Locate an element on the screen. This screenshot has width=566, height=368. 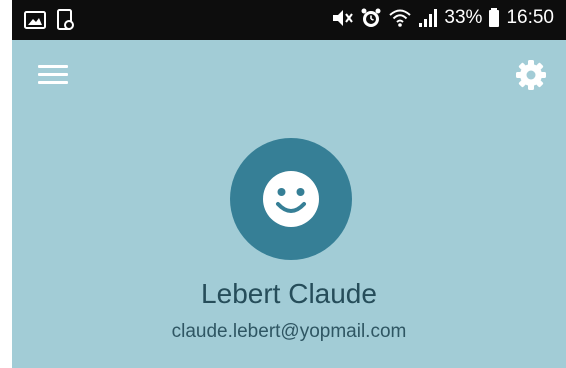
alarm-icon is located at coordinates (371, 18).